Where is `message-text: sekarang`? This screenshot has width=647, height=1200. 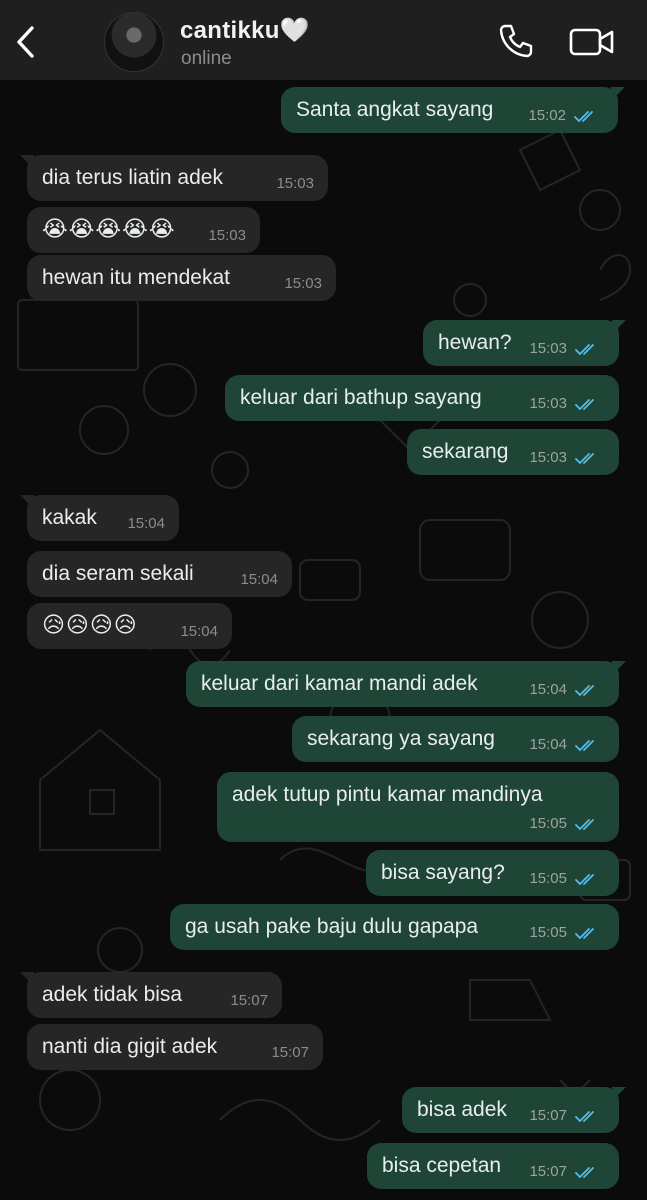
message-text: sekarang is located at coordinates (465, 451).